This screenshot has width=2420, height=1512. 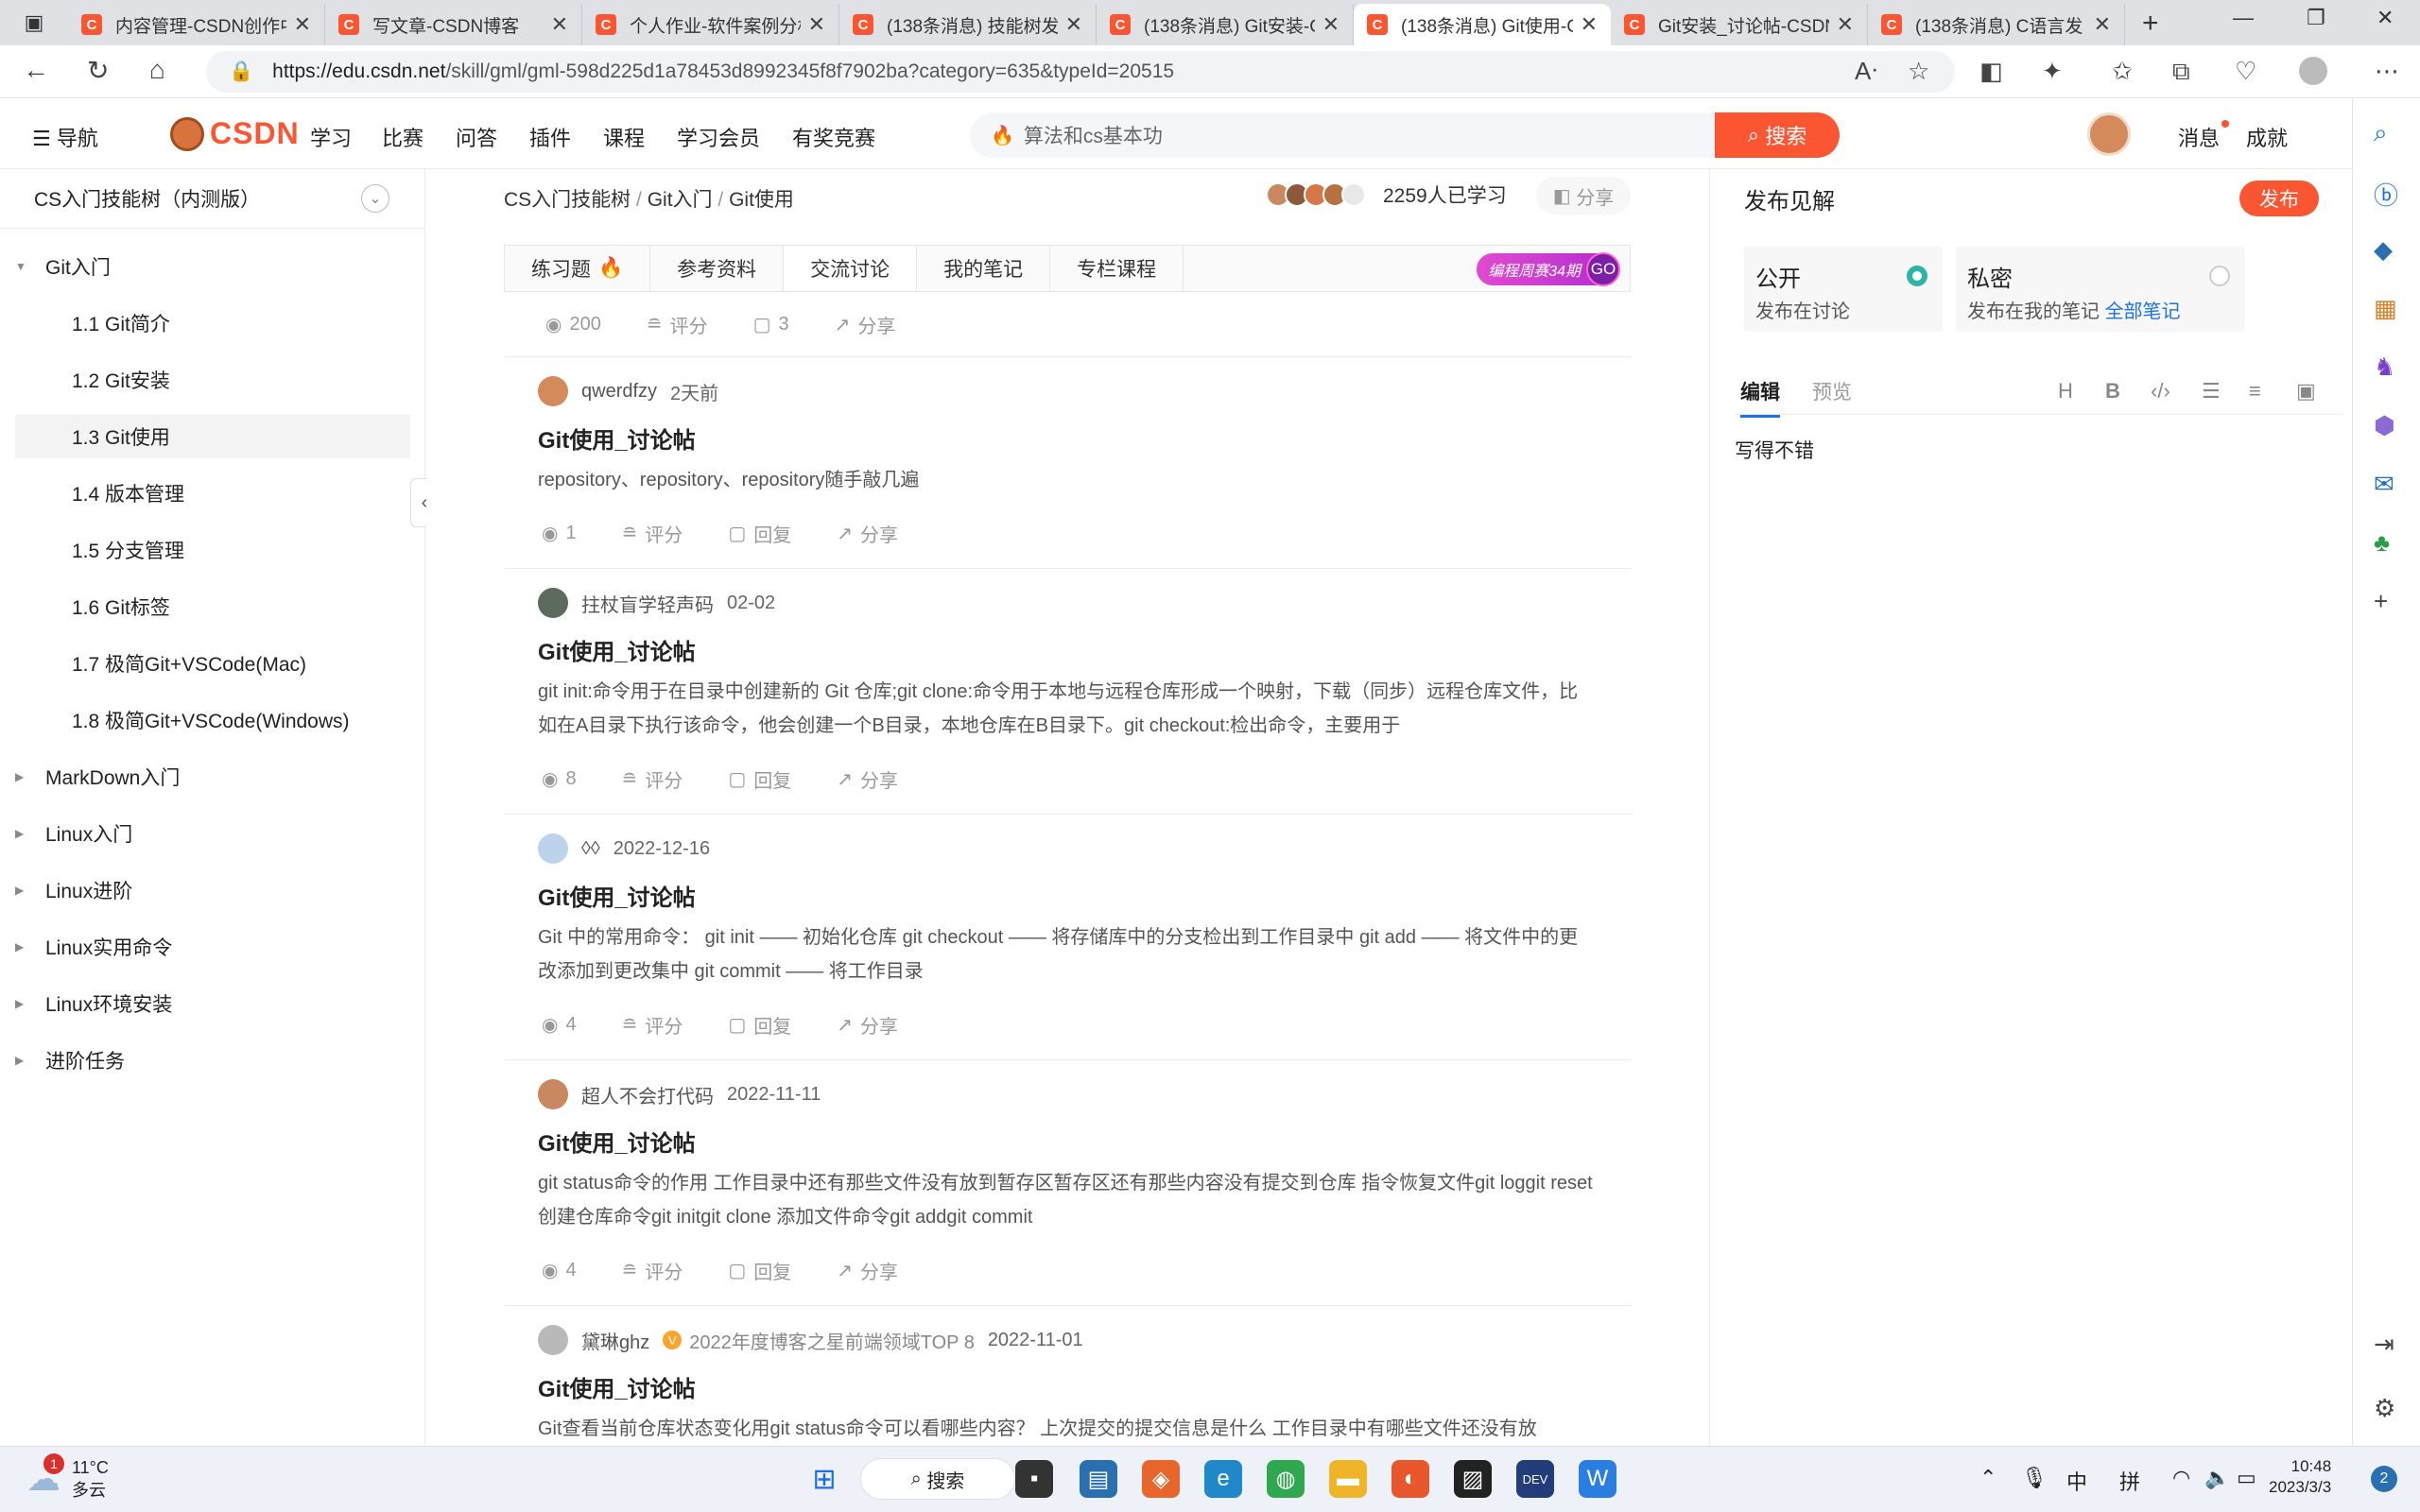 What do you see at coordinates (1117, 268) in the screenshot?
I see `tab-columns: 专栏课程` at bounding box center [1117, 268].